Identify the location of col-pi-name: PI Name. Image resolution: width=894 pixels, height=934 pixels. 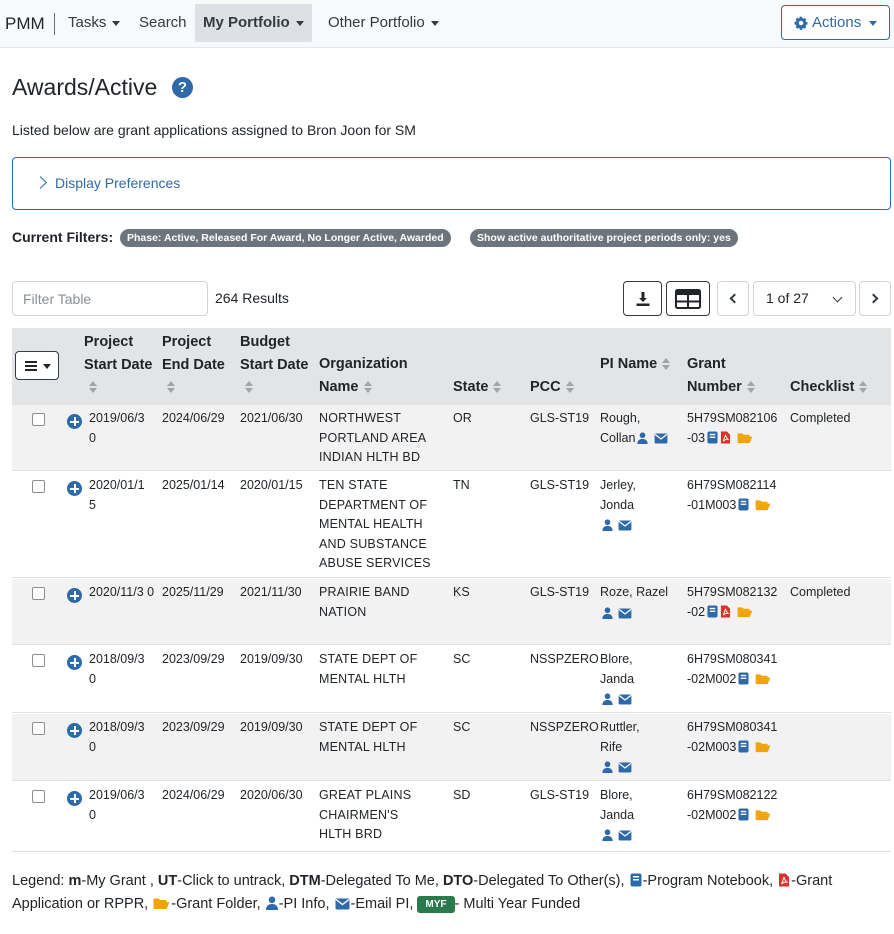
(637, 364).